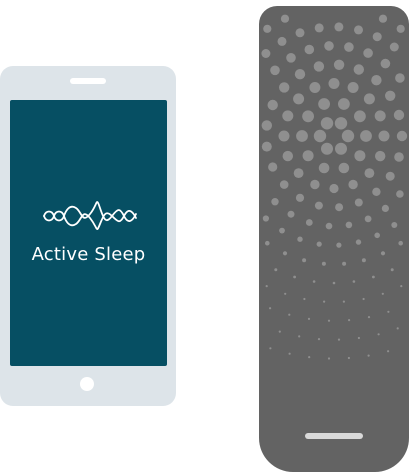 Image resolution: width=411 pixels, height=473 pixels. What do you see at coordinates (88, 254) in the screenshot?
I see `app-name: Active Sleep` at bounding box center [88, 254].